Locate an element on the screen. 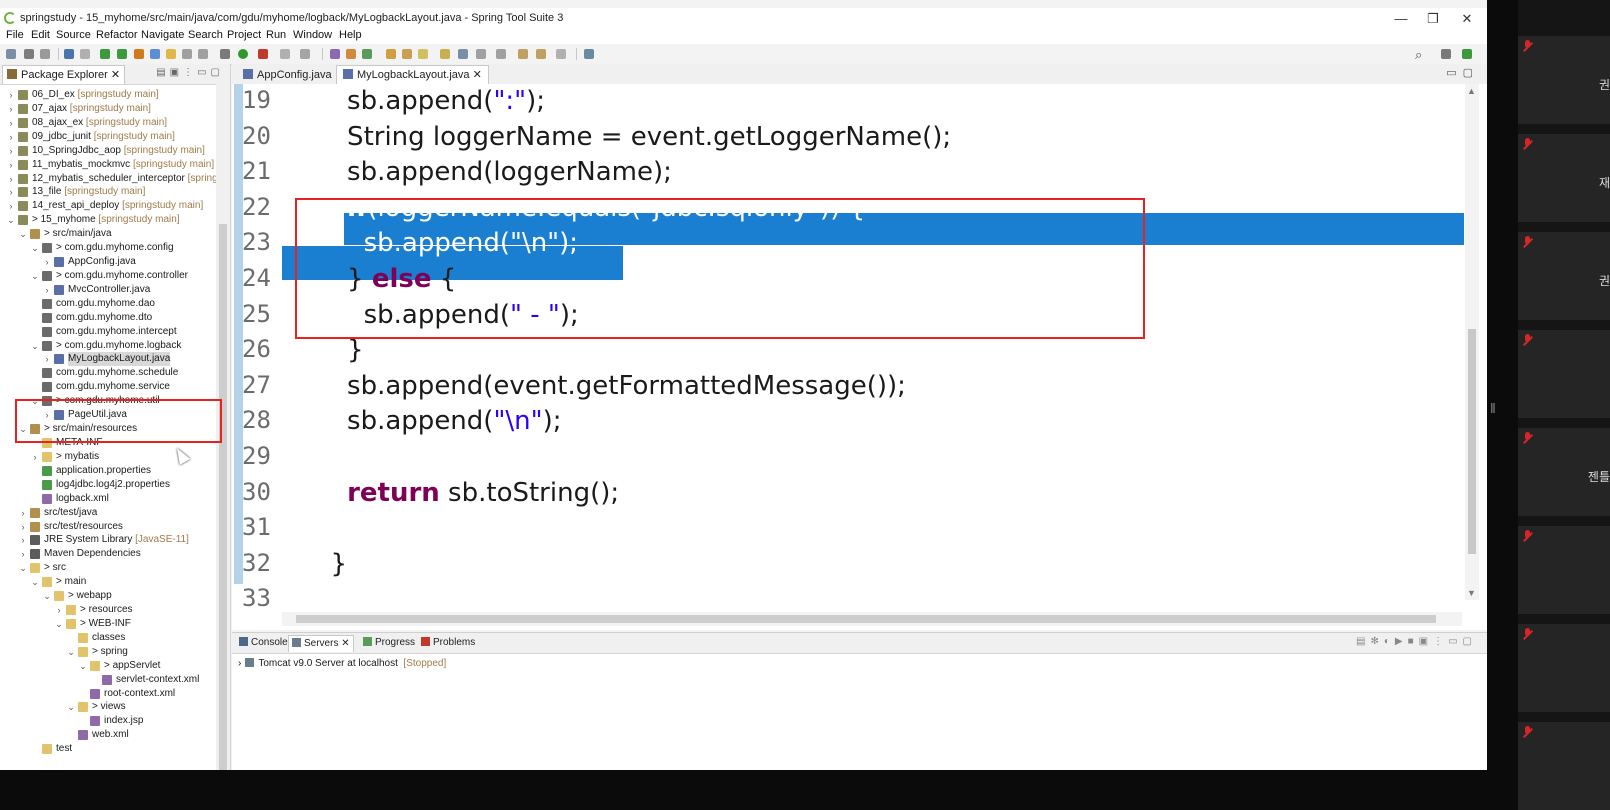 This screenshot has height=810, width=1610. server-actions-icons: ▤✻◐▶■▣⋮▭▢ is located at coordinates (1416, 641).